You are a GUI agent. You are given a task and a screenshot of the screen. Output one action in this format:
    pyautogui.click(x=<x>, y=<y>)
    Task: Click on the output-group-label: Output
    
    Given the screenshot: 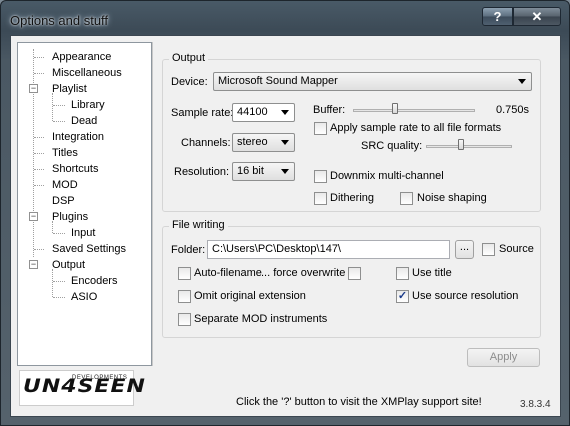 What is the action you would take?
    pyautogui.click(x=189, y=58)
    